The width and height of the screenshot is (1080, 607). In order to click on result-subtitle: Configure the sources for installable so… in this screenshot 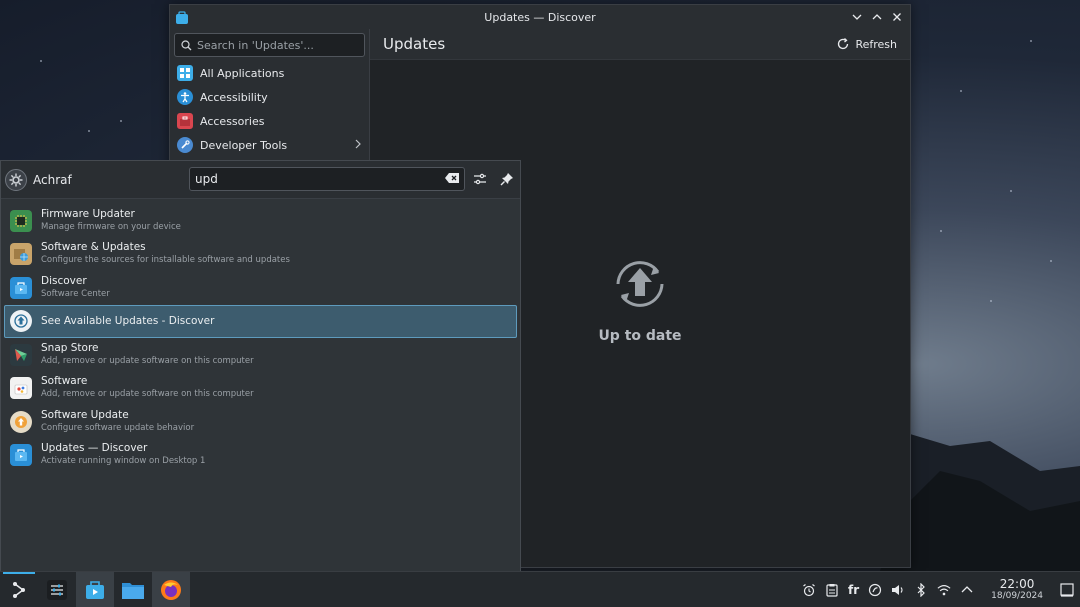, I will do `click(165, 260)`.